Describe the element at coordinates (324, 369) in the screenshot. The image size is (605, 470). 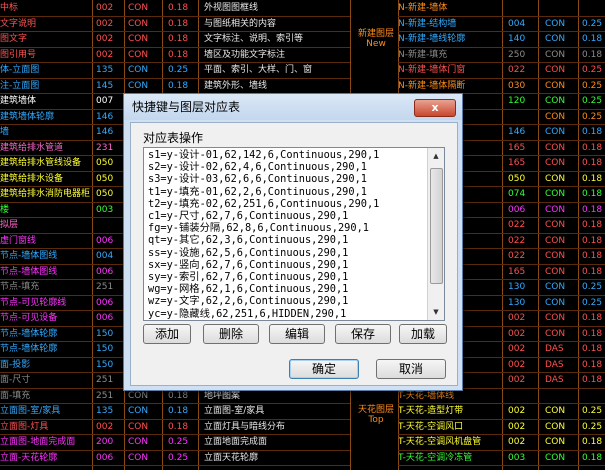
I see `ok-button: 确定` at that location.